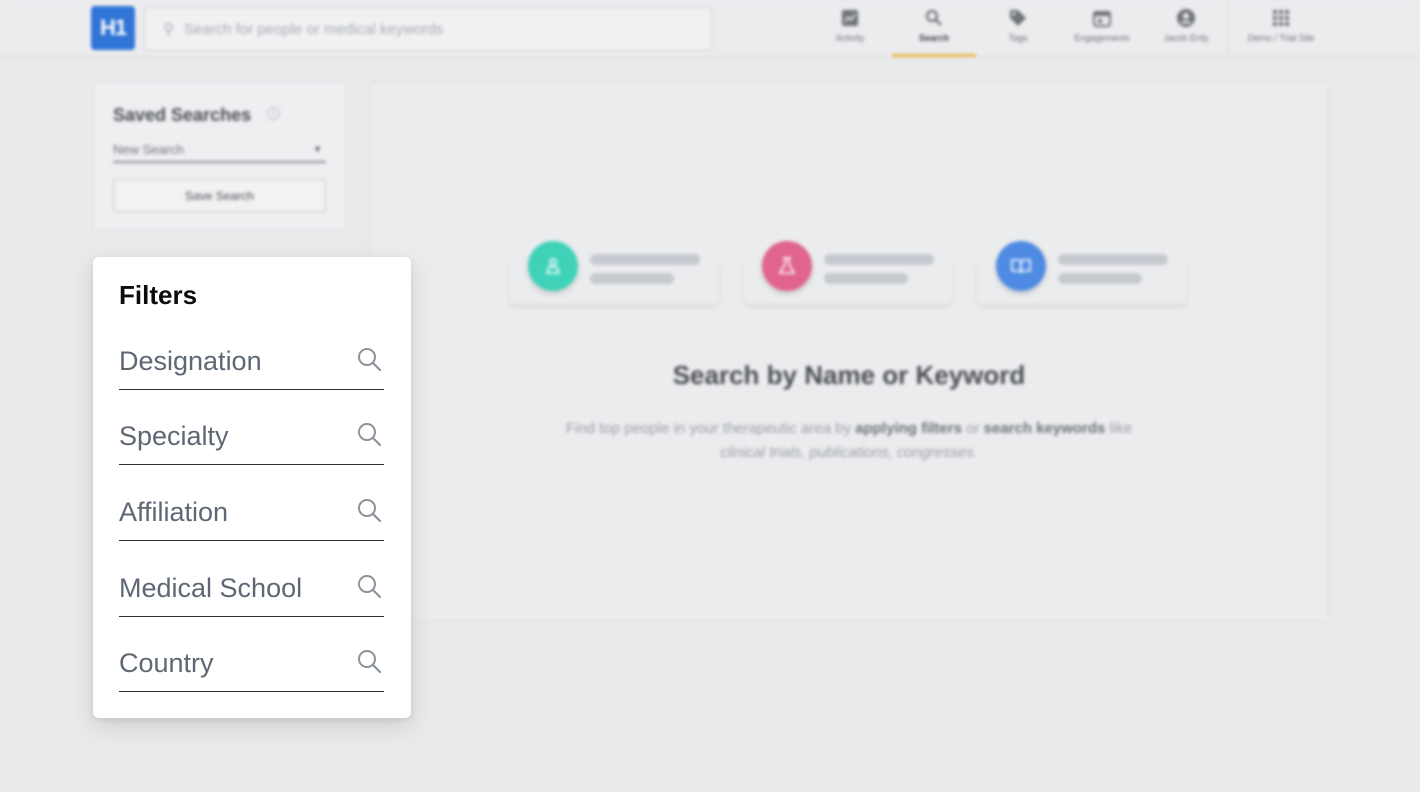  Describe the element at coordinates (314, 29) in the screenshot. I see `search-placeholder: Search for people or medical keywords` at that location.